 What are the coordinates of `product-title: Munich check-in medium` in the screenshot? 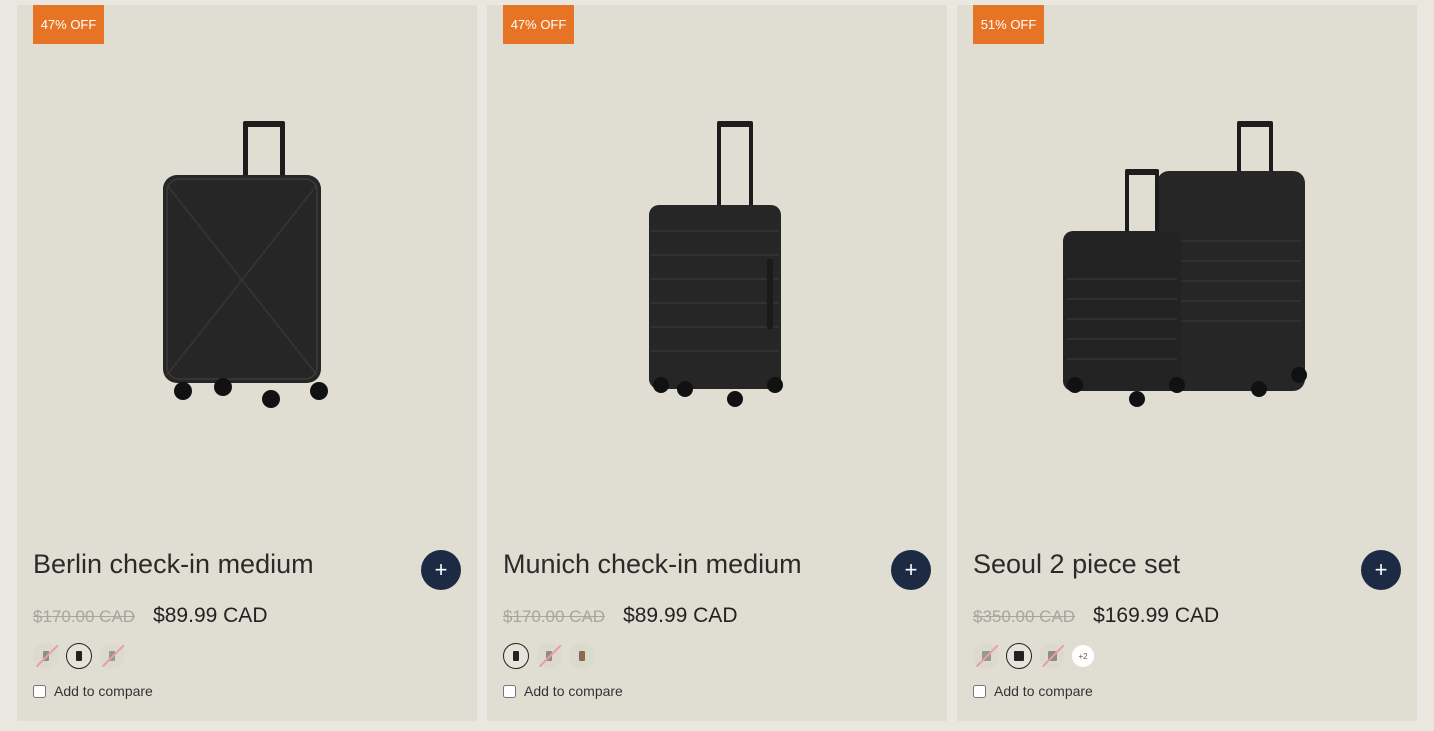 It's located at (652, 564).